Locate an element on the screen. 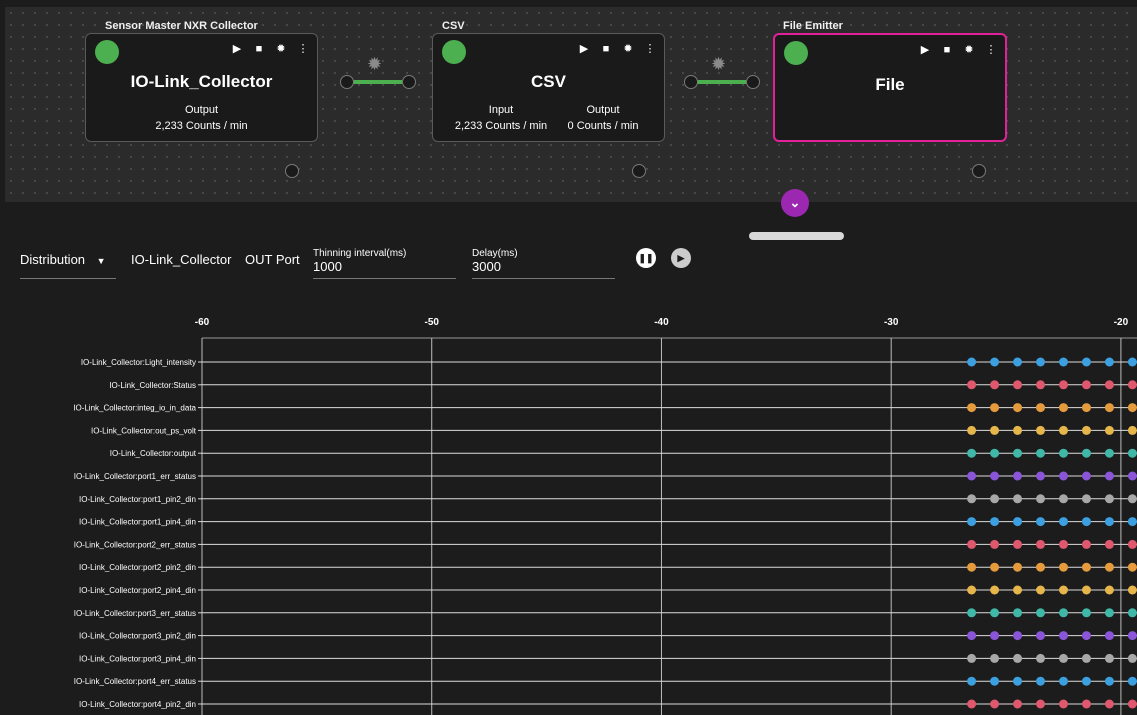  pause-button: ❚❚ is located at coordinates (646, 258).